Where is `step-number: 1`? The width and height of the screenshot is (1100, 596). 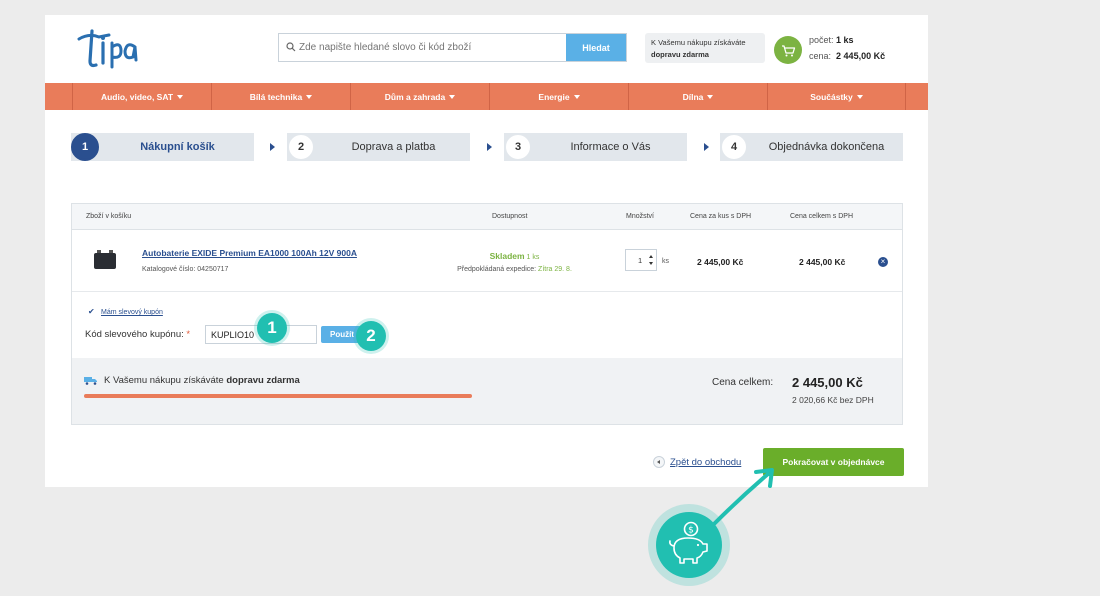
step-number: 1 is located at coordinates (85, 147).